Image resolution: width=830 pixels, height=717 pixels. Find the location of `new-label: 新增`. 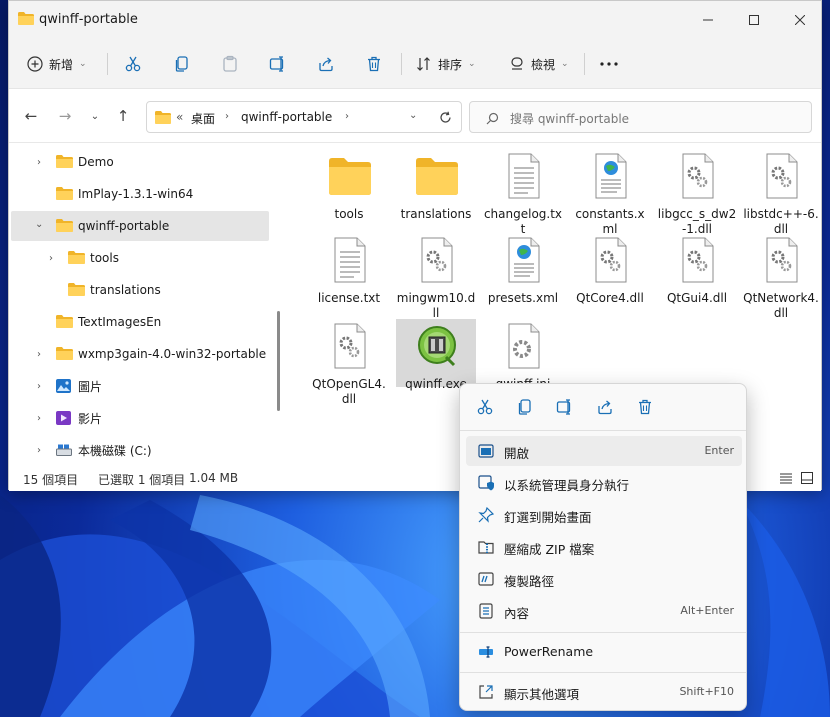

new-label: 新增 is located at coordinates (61, 64).